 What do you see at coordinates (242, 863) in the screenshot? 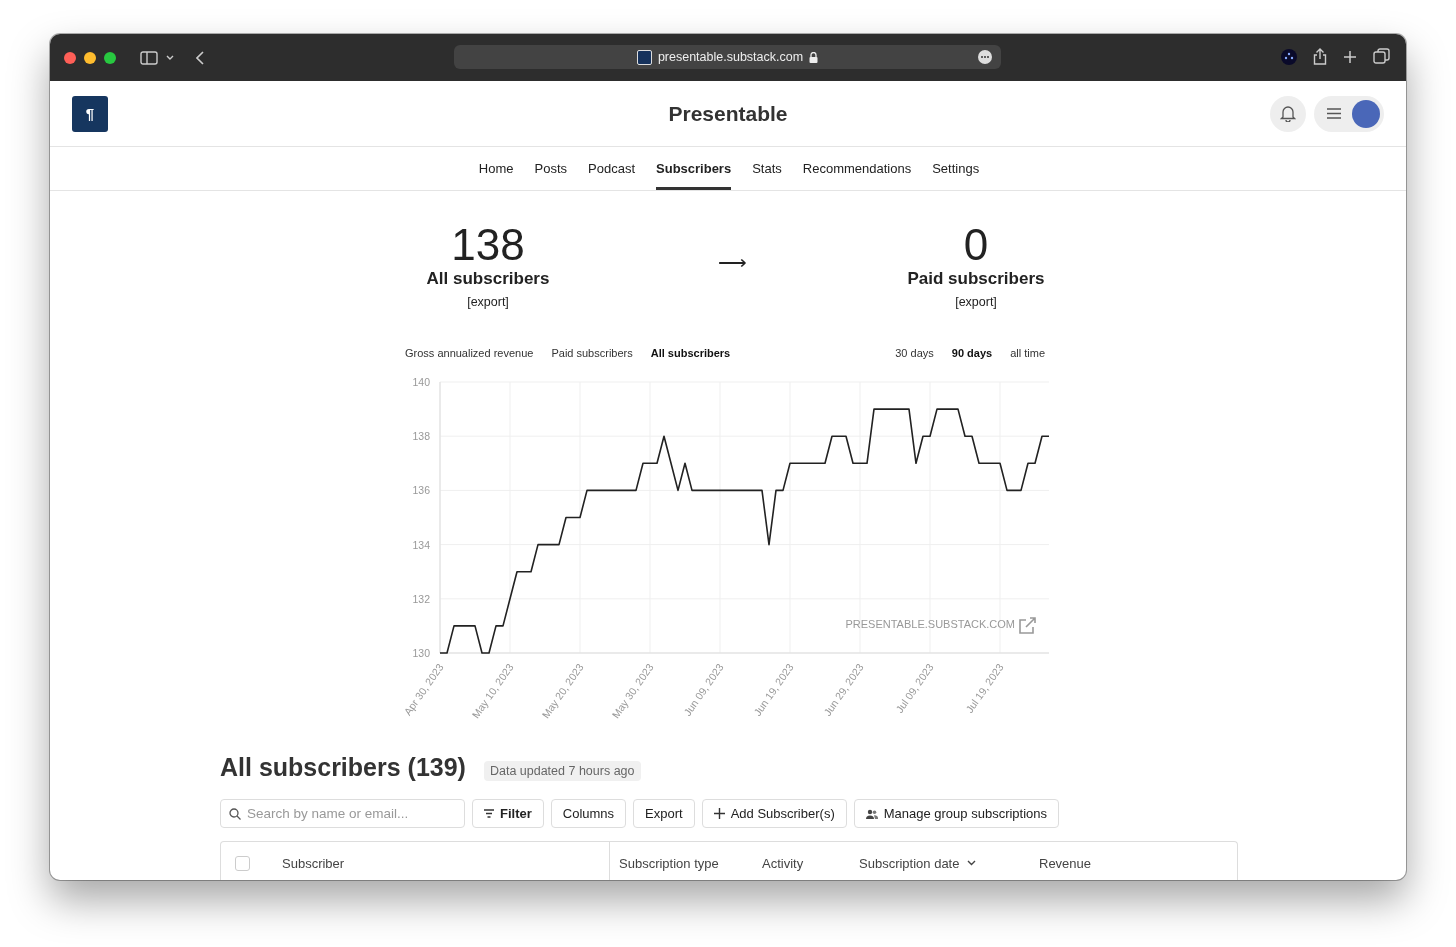
I see `select-all-checkbox` at bounding box center [242, 863].